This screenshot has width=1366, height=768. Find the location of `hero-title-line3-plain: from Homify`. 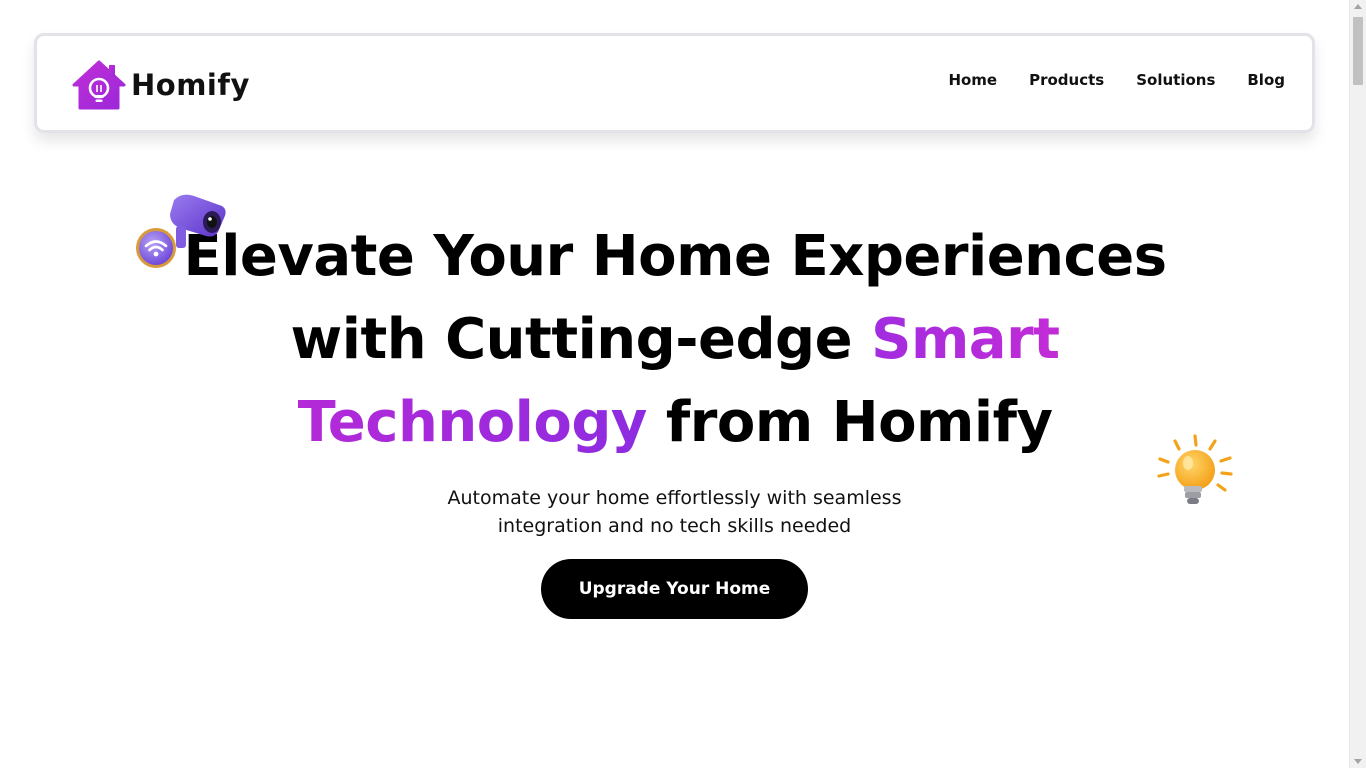

hero-title-line3-plain: from Homify is located at coordinates (849, 422).